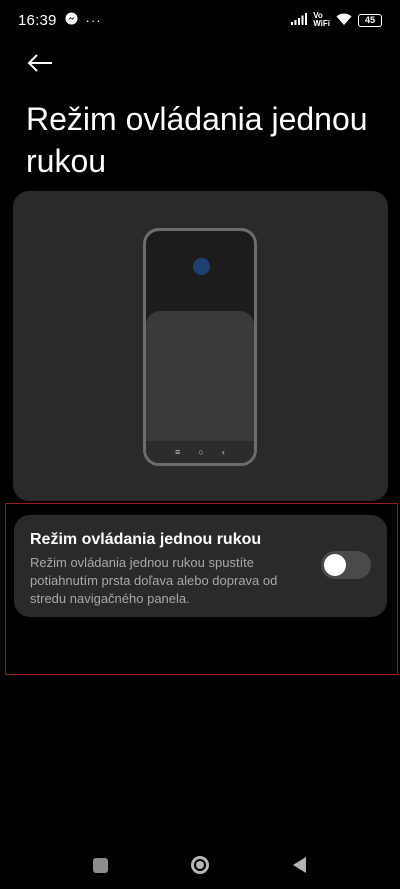 The height and width of the screenshot is (889, 400). I want to click on status-bar: 16:39 ··· Vo WiFi 45, so click(200, 20).